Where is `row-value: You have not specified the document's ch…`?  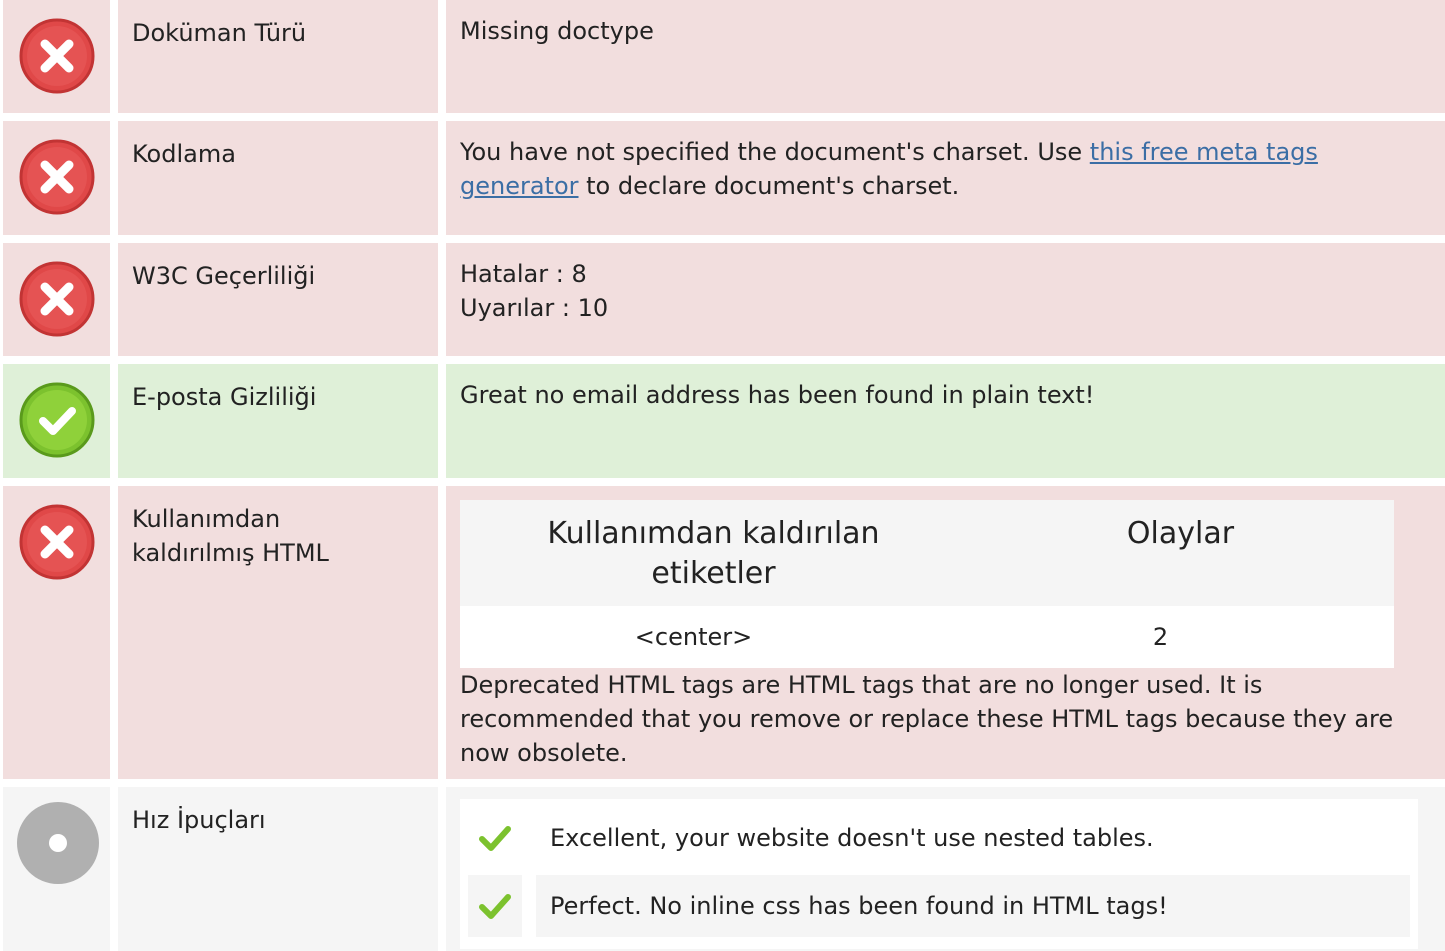 row-value: You have not specified the document's ch… is located at coordinates (945, 178).